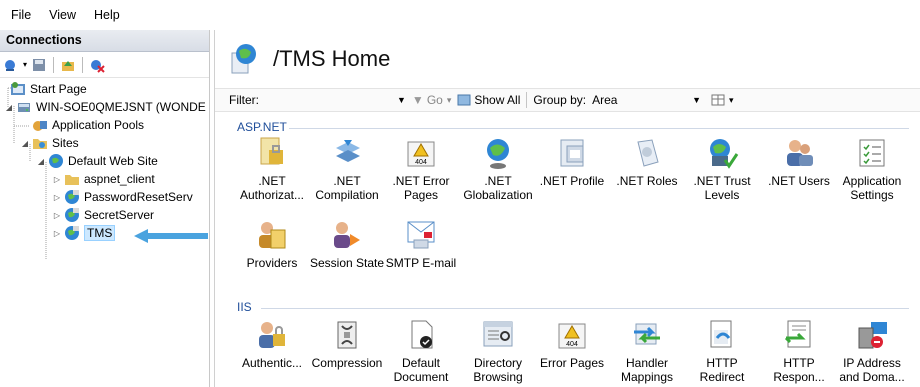 The width and height of the screenshot is (920, 387). I want to click on feature-app-settings: Application Settings, so click(872, 169).